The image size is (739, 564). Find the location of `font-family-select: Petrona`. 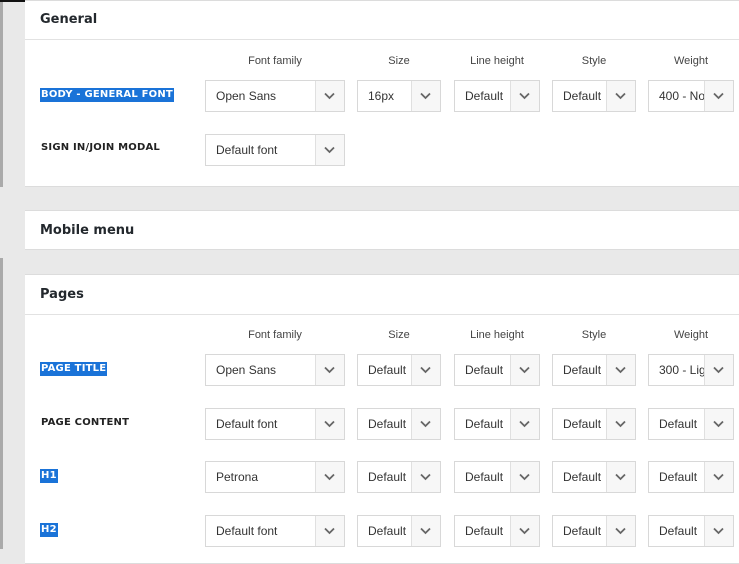

font-family-select: Petrona is located at coordinates (275, 477).